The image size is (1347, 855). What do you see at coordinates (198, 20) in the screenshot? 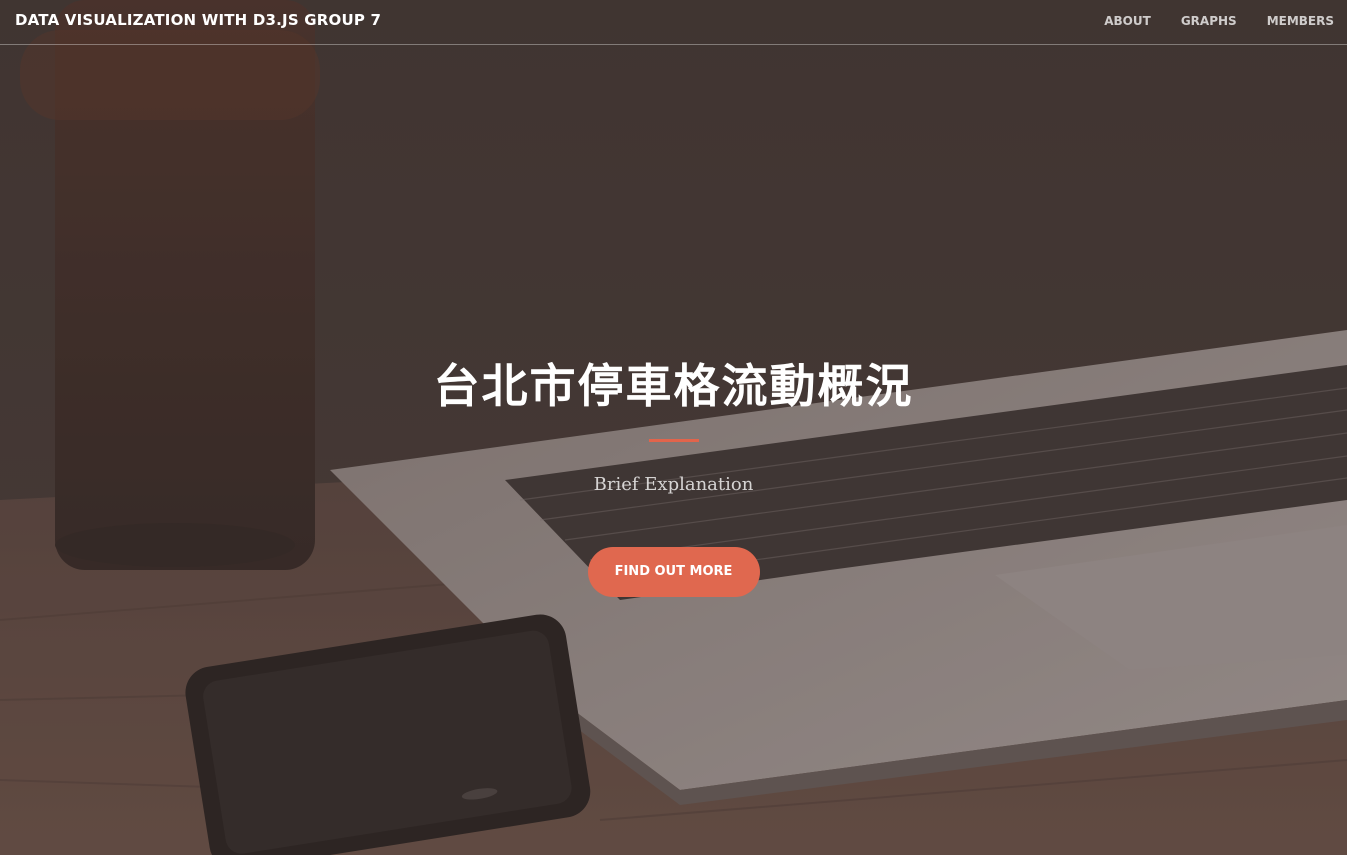
I see `brand-link: DATA VISUALIZATION WITH D3.JS GROUP 7` at bounding box center [198, 20].